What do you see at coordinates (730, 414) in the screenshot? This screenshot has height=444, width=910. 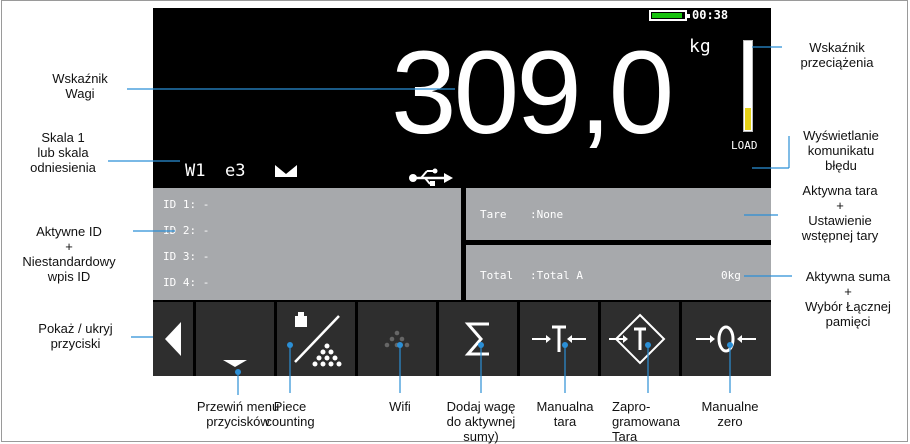 I see `callout-manual-zero: Manualne zero` at bounding box center [730, 414].